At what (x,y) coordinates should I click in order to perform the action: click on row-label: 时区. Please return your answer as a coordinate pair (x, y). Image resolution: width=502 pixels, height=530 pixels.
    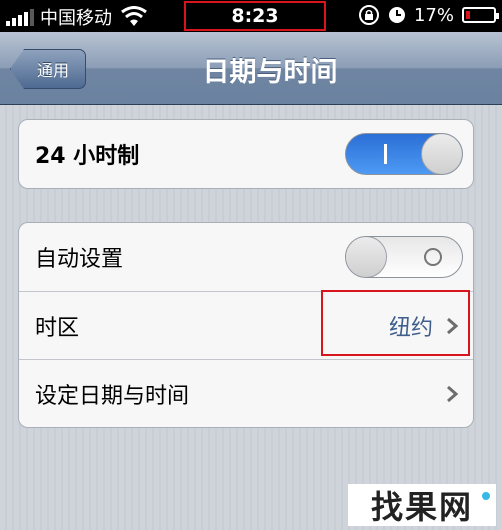
    Looking at the image, I should click on (57, 328).